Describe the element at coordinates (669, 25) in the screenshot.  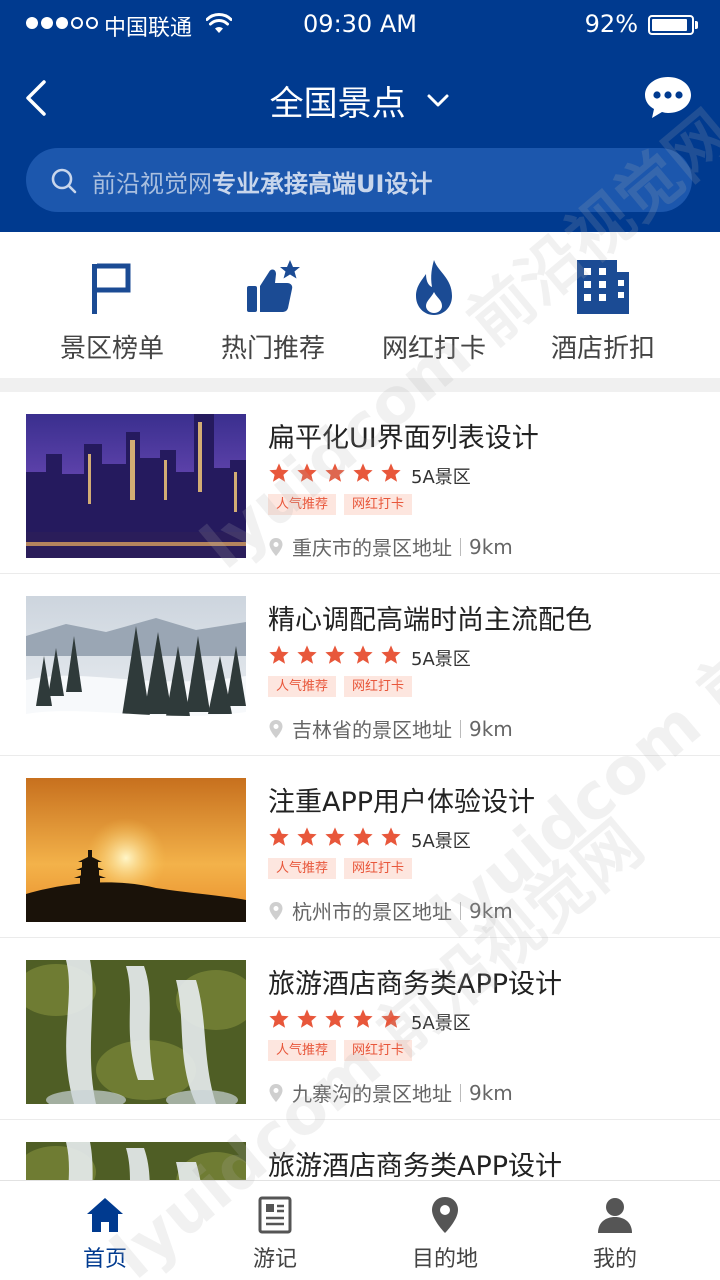
I see `battery-fill` at that location.